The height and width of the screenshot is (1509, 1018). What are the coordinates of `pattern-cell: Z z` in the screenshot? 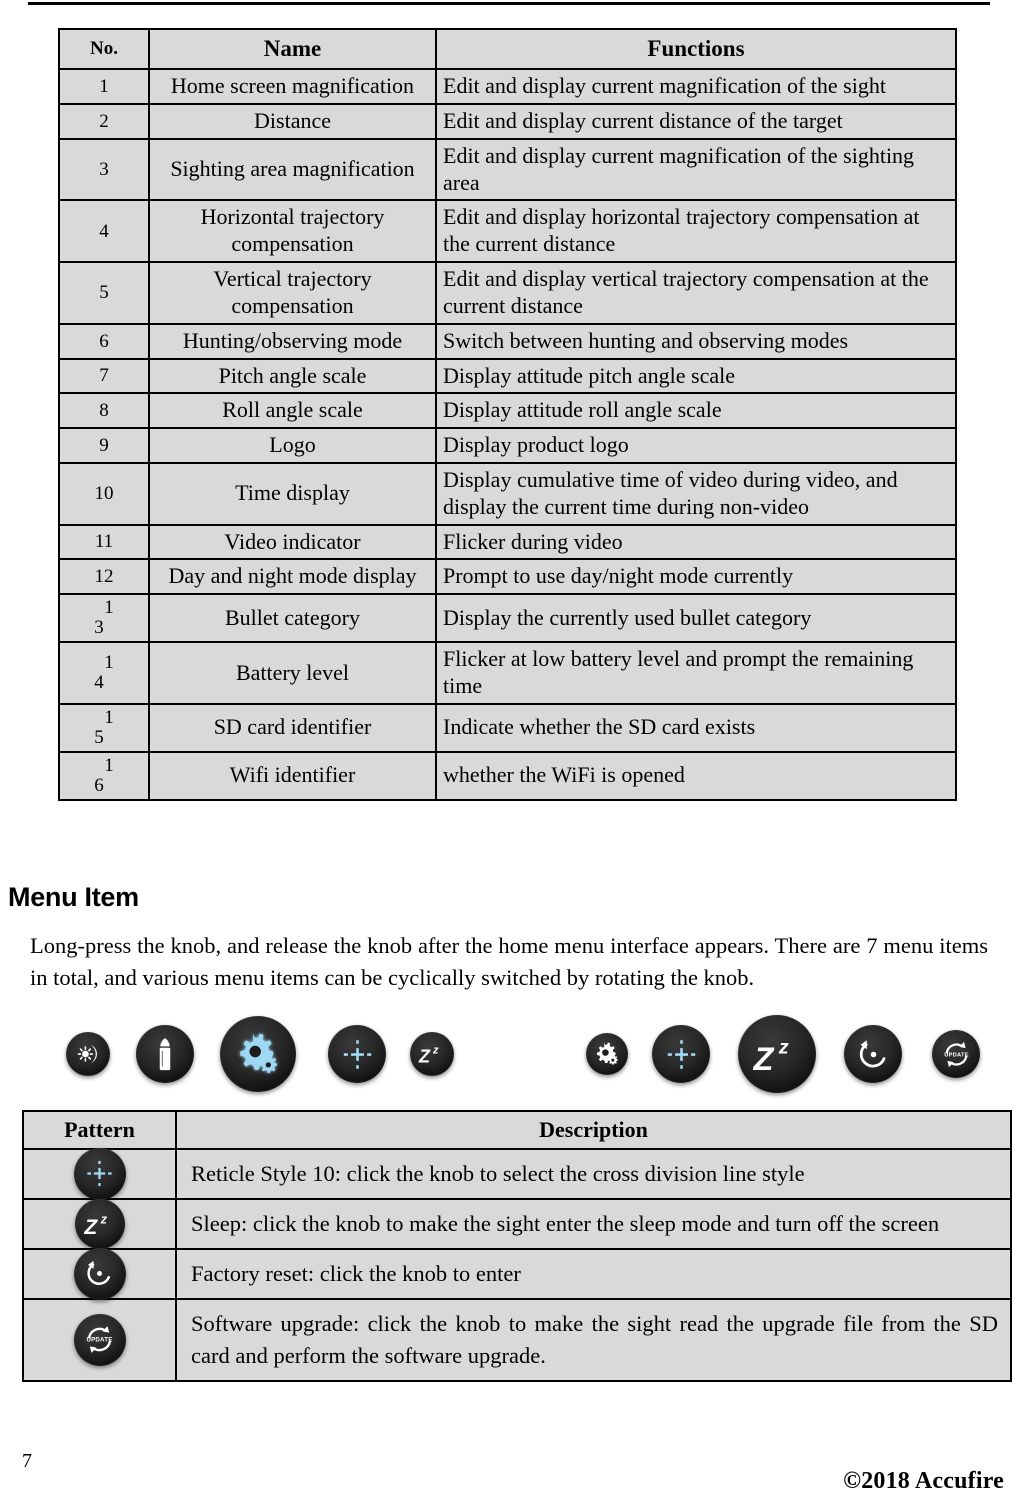 It's located at (99, 1223).